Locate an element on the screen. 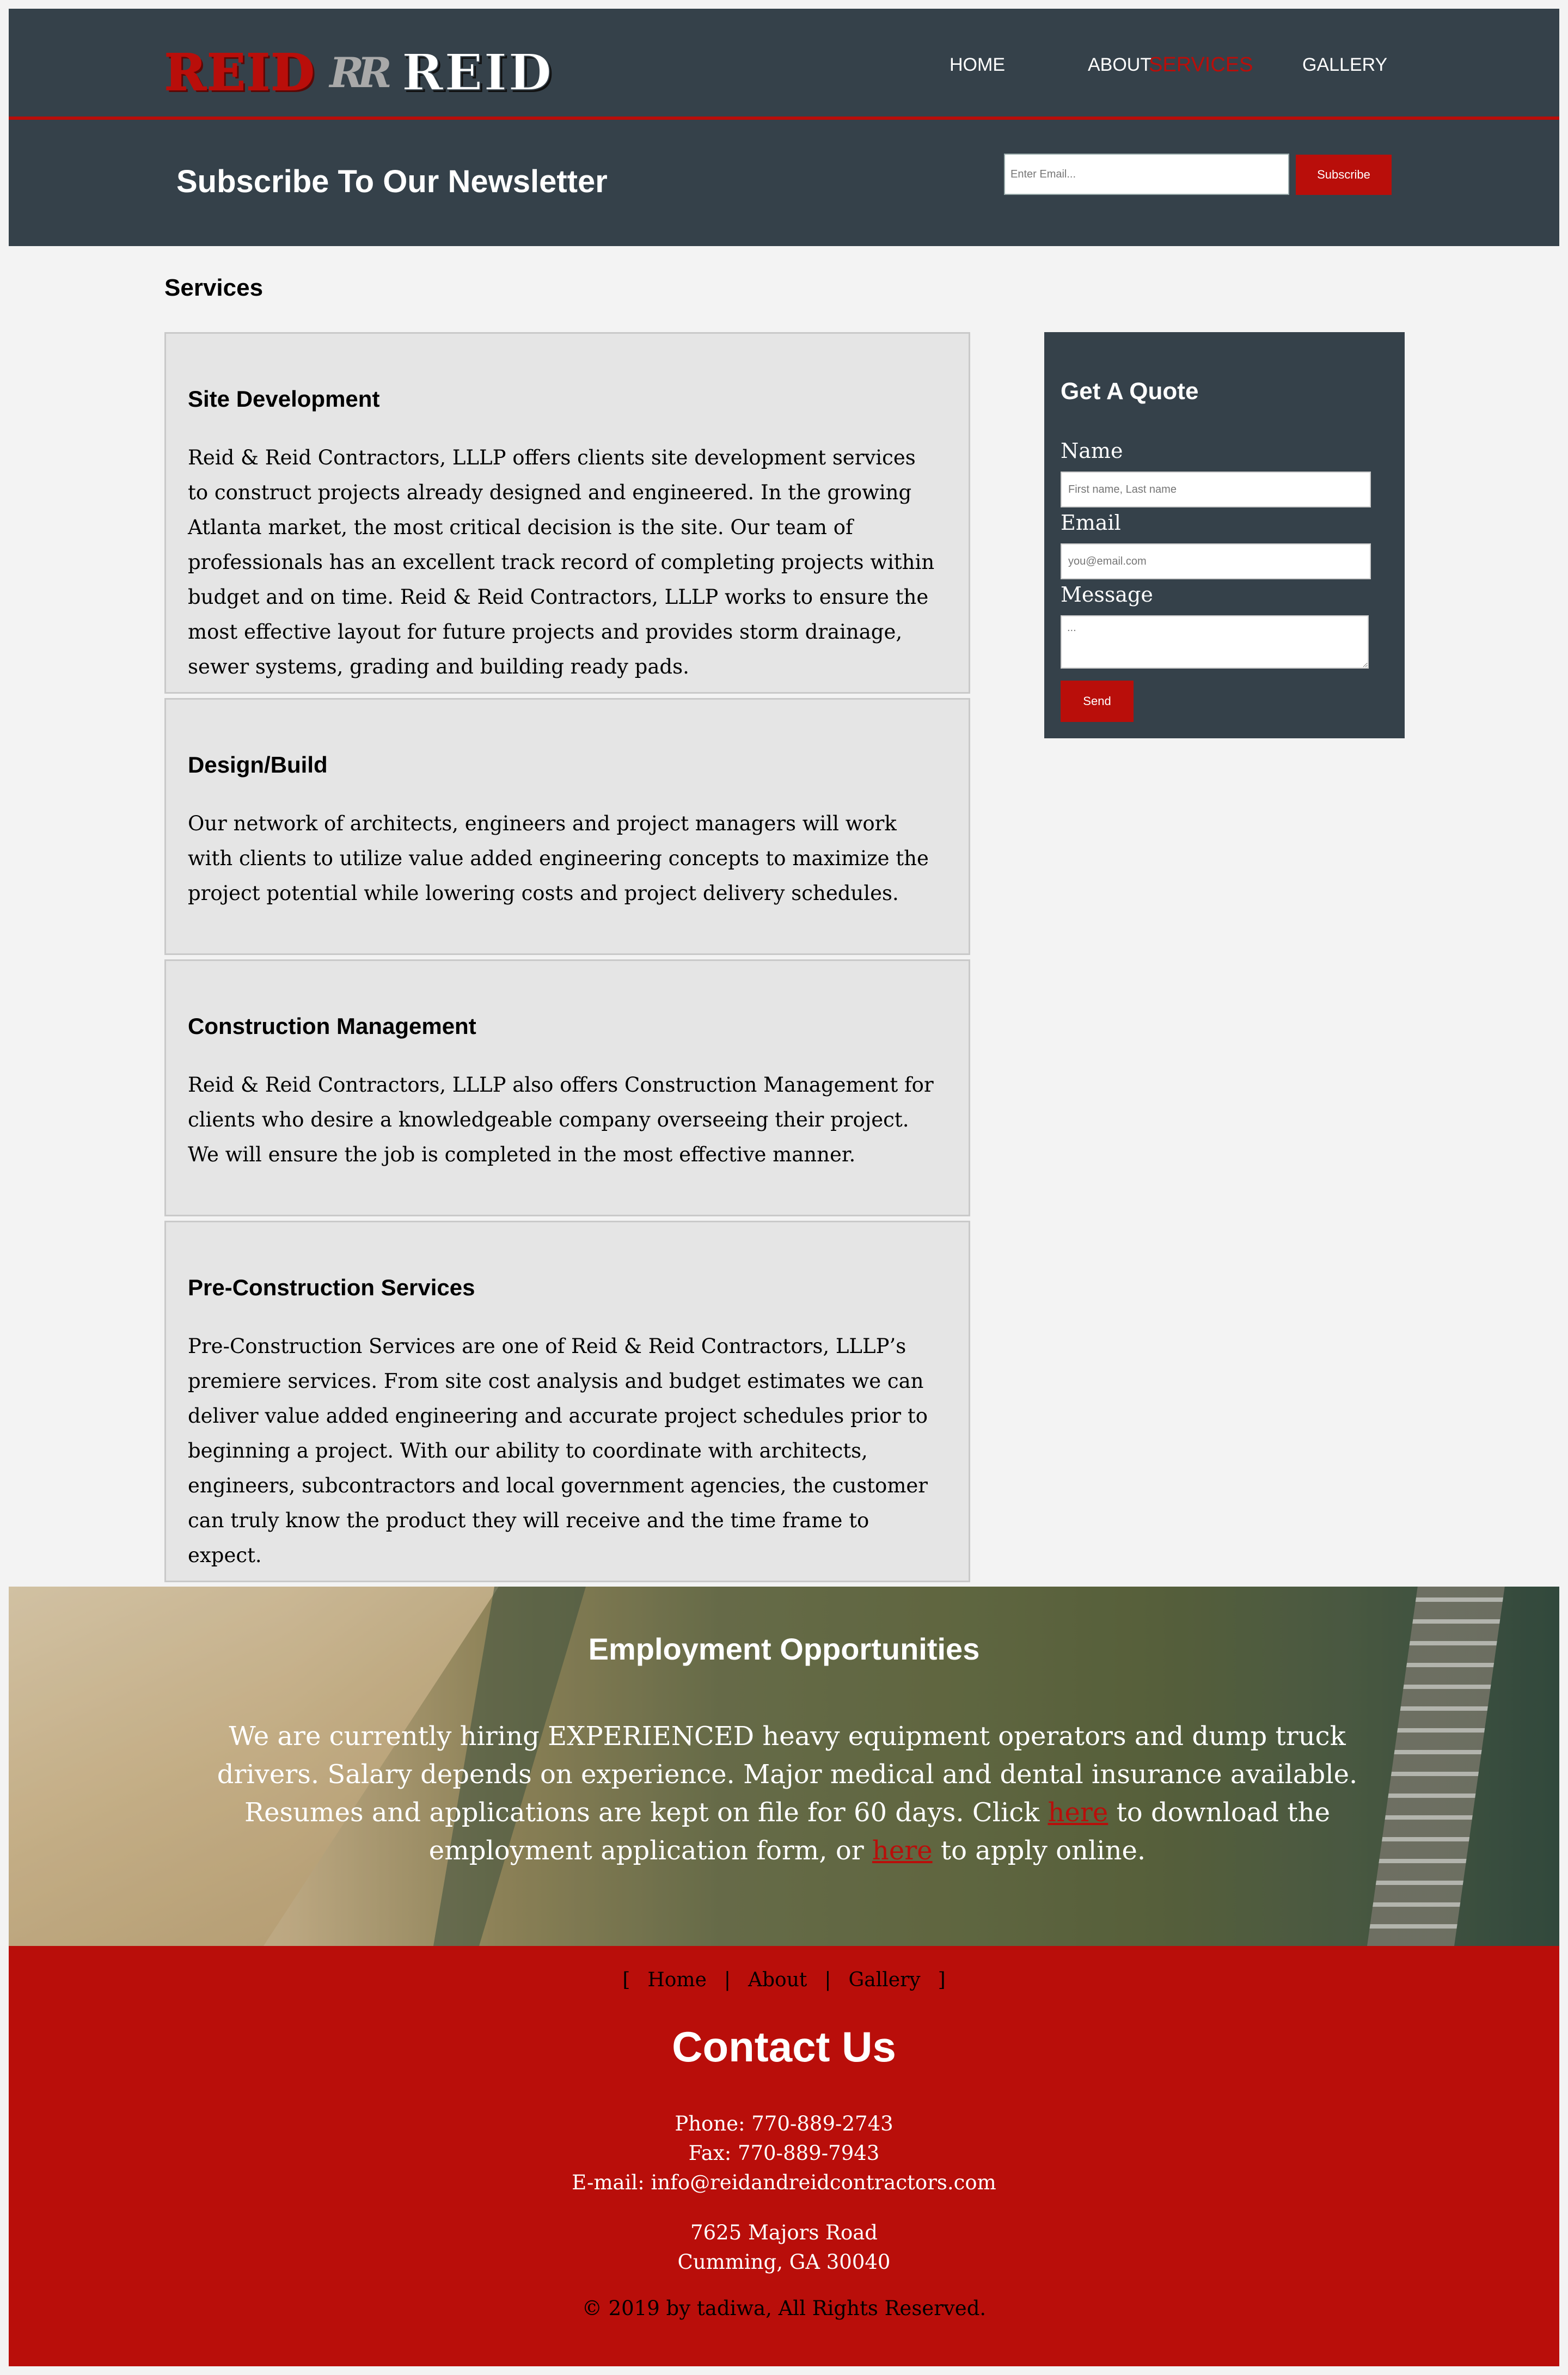 This screenshot has width=1568, height=2375. footer-nav: [ Home | About | Gallery] is located at coordinates (784, 1980).